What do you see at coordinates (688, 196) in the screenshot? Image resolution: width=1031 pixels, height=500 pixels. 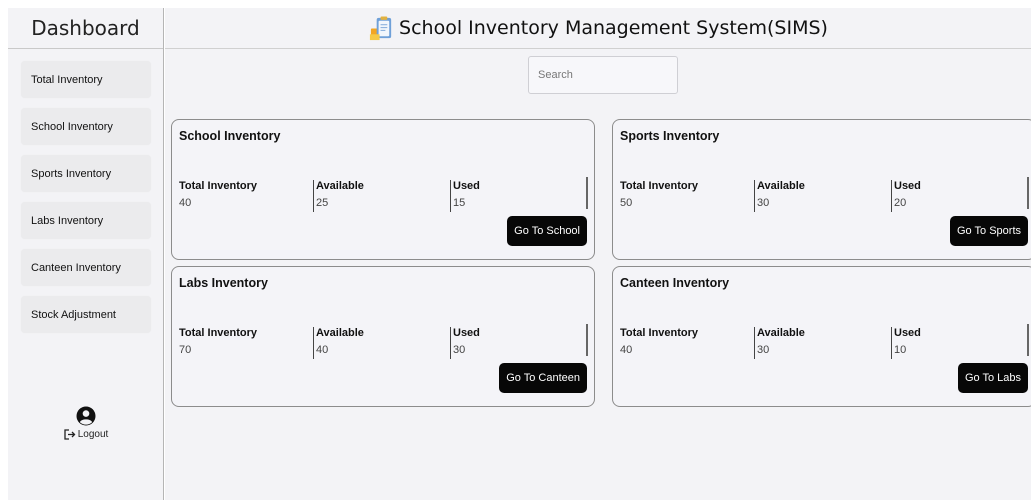 I see `stat-total: Total Inventory 50` at bounding box center [688, 196].